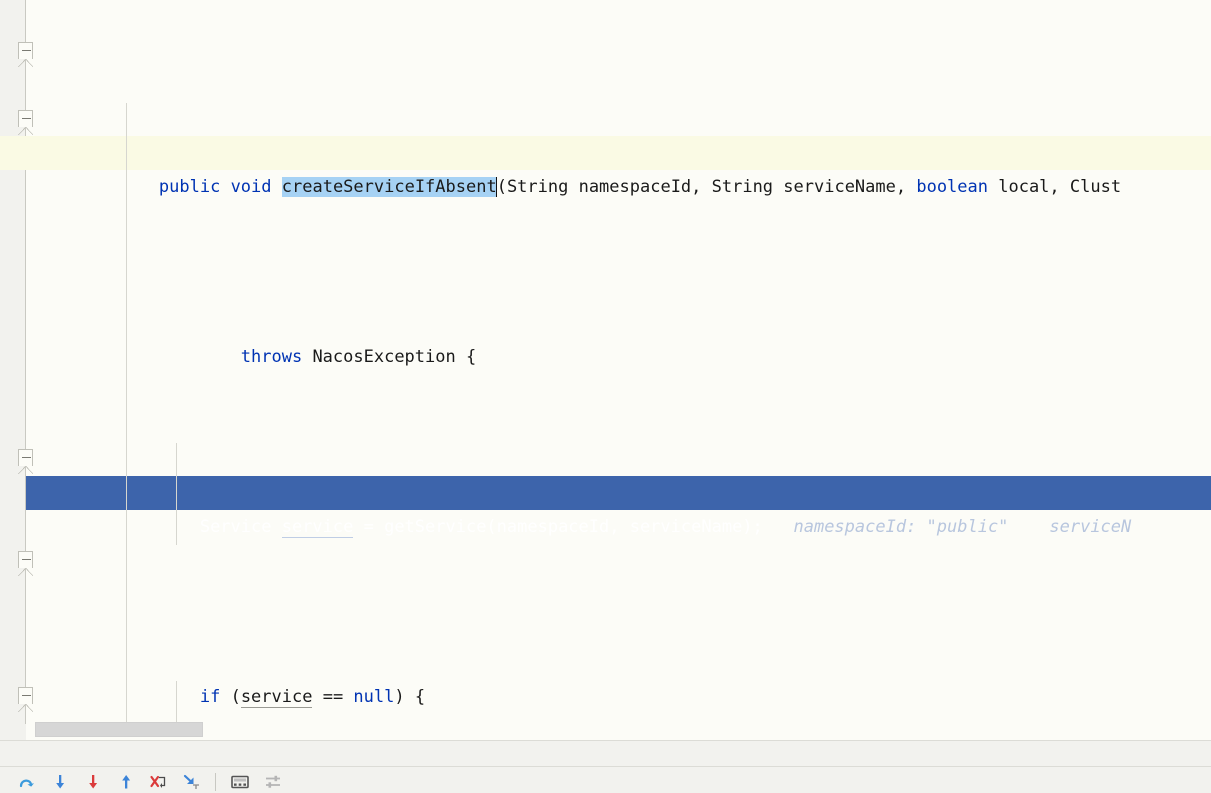 The width and height of the screenshot is (1211, 793). I want to click on code-line-throws: throws NacosException {, so click(605, 336).